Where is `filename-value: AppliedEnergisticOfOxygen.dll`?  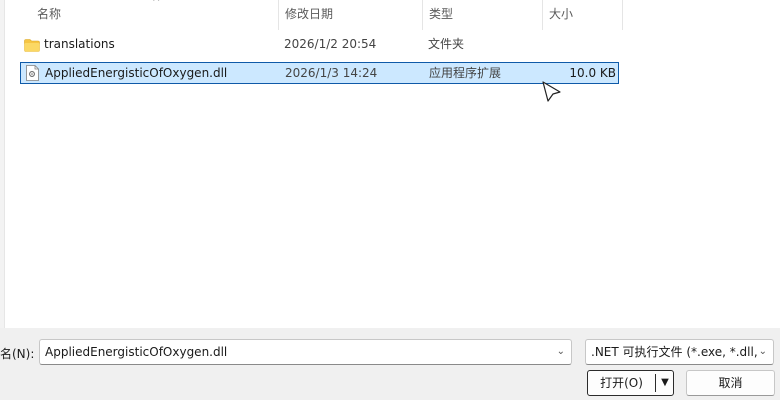 filename-value: AppliedEnergisticOfOxygen.dll is located at coordinates (136, 352).